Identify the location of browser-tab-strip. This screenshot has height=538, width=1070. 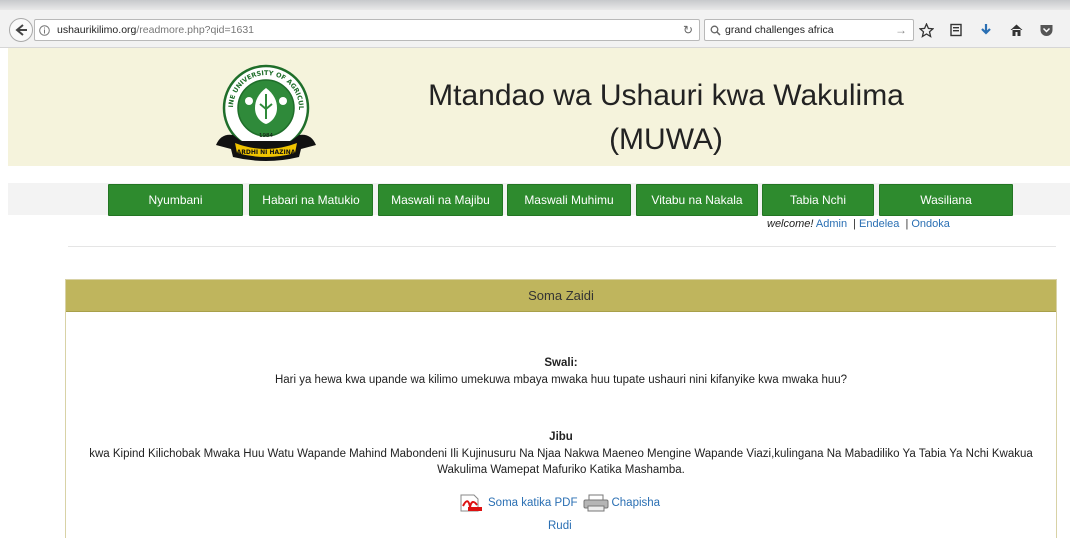
(535, 5).